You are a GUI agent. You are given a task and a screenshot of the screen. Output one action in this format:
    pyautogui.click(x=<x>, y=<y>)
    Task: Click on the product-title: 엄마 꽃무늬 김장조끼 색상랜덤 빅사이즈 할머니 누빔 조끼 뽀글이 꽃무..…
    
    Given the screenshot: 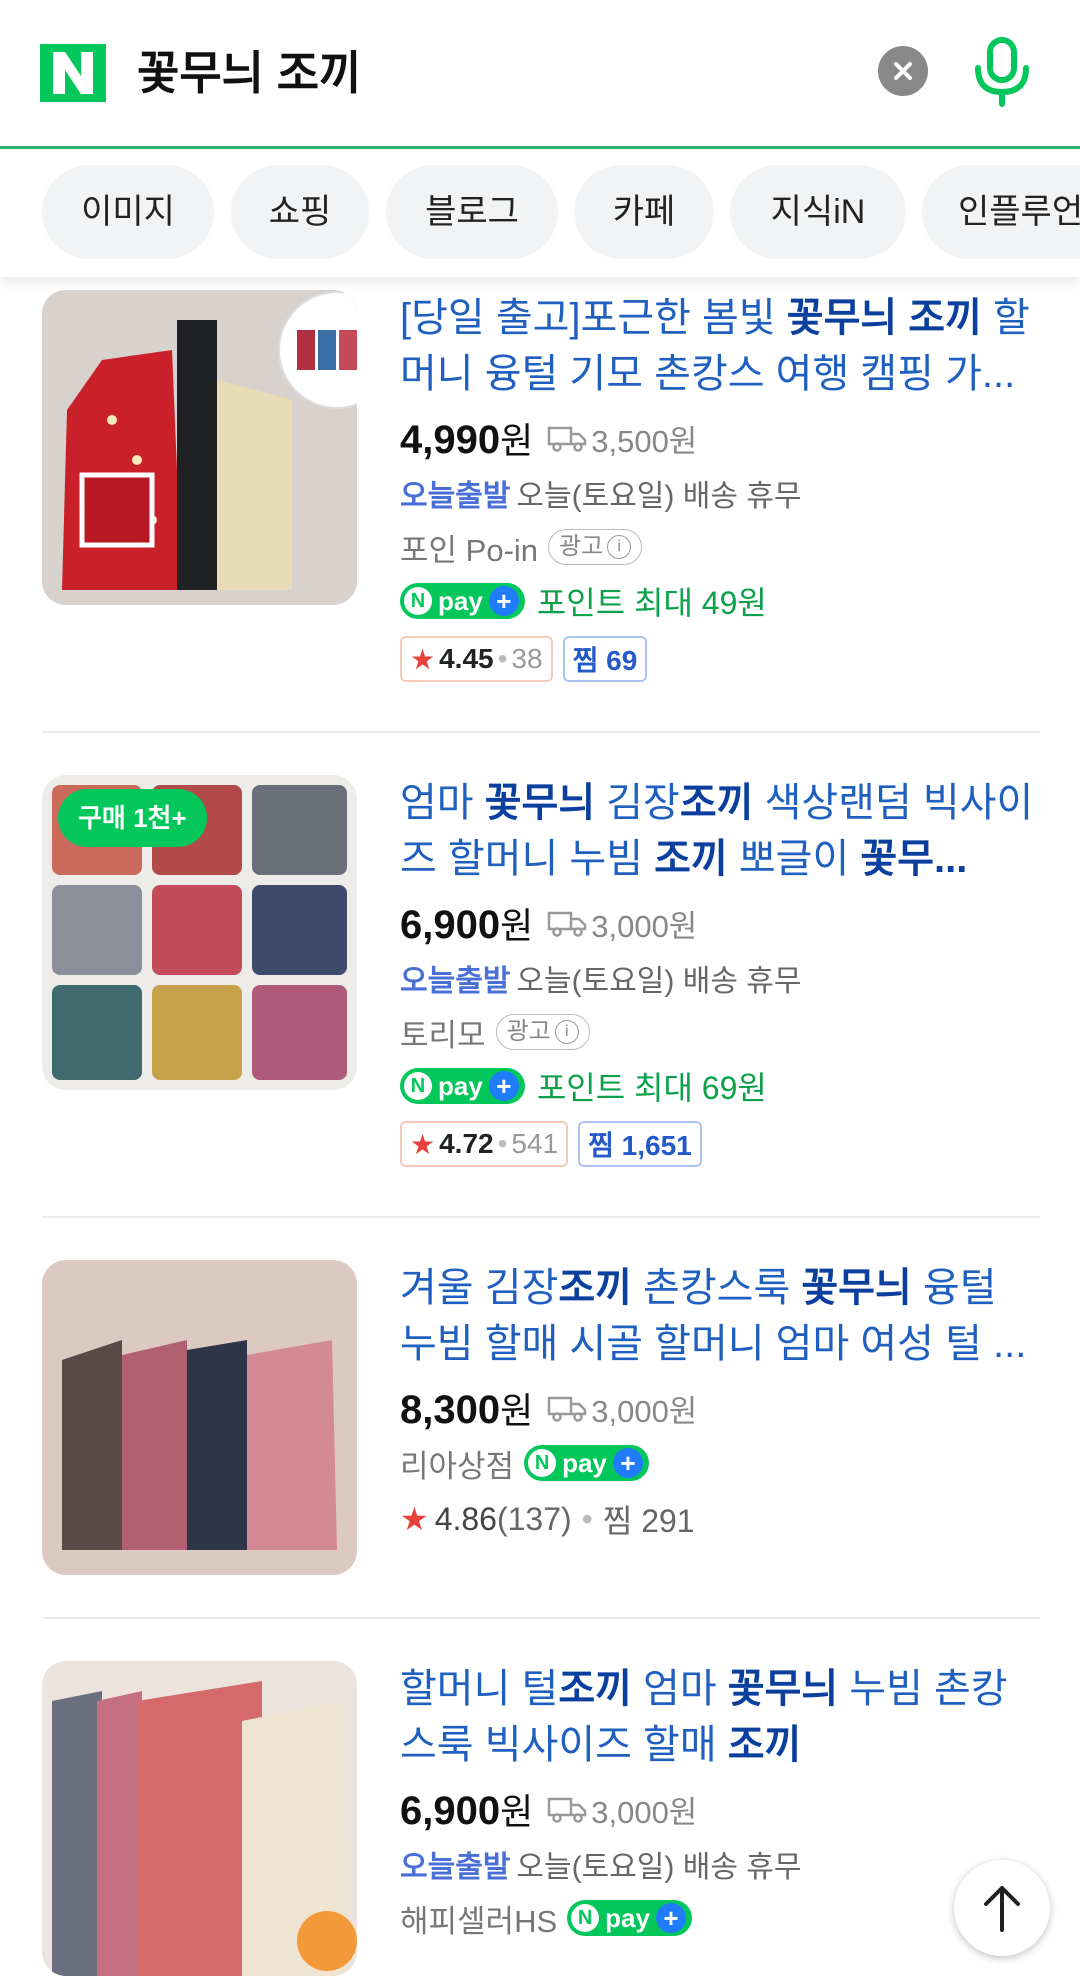 What is the action you would take?
    pyautogui.click(x=720, y=831)
    